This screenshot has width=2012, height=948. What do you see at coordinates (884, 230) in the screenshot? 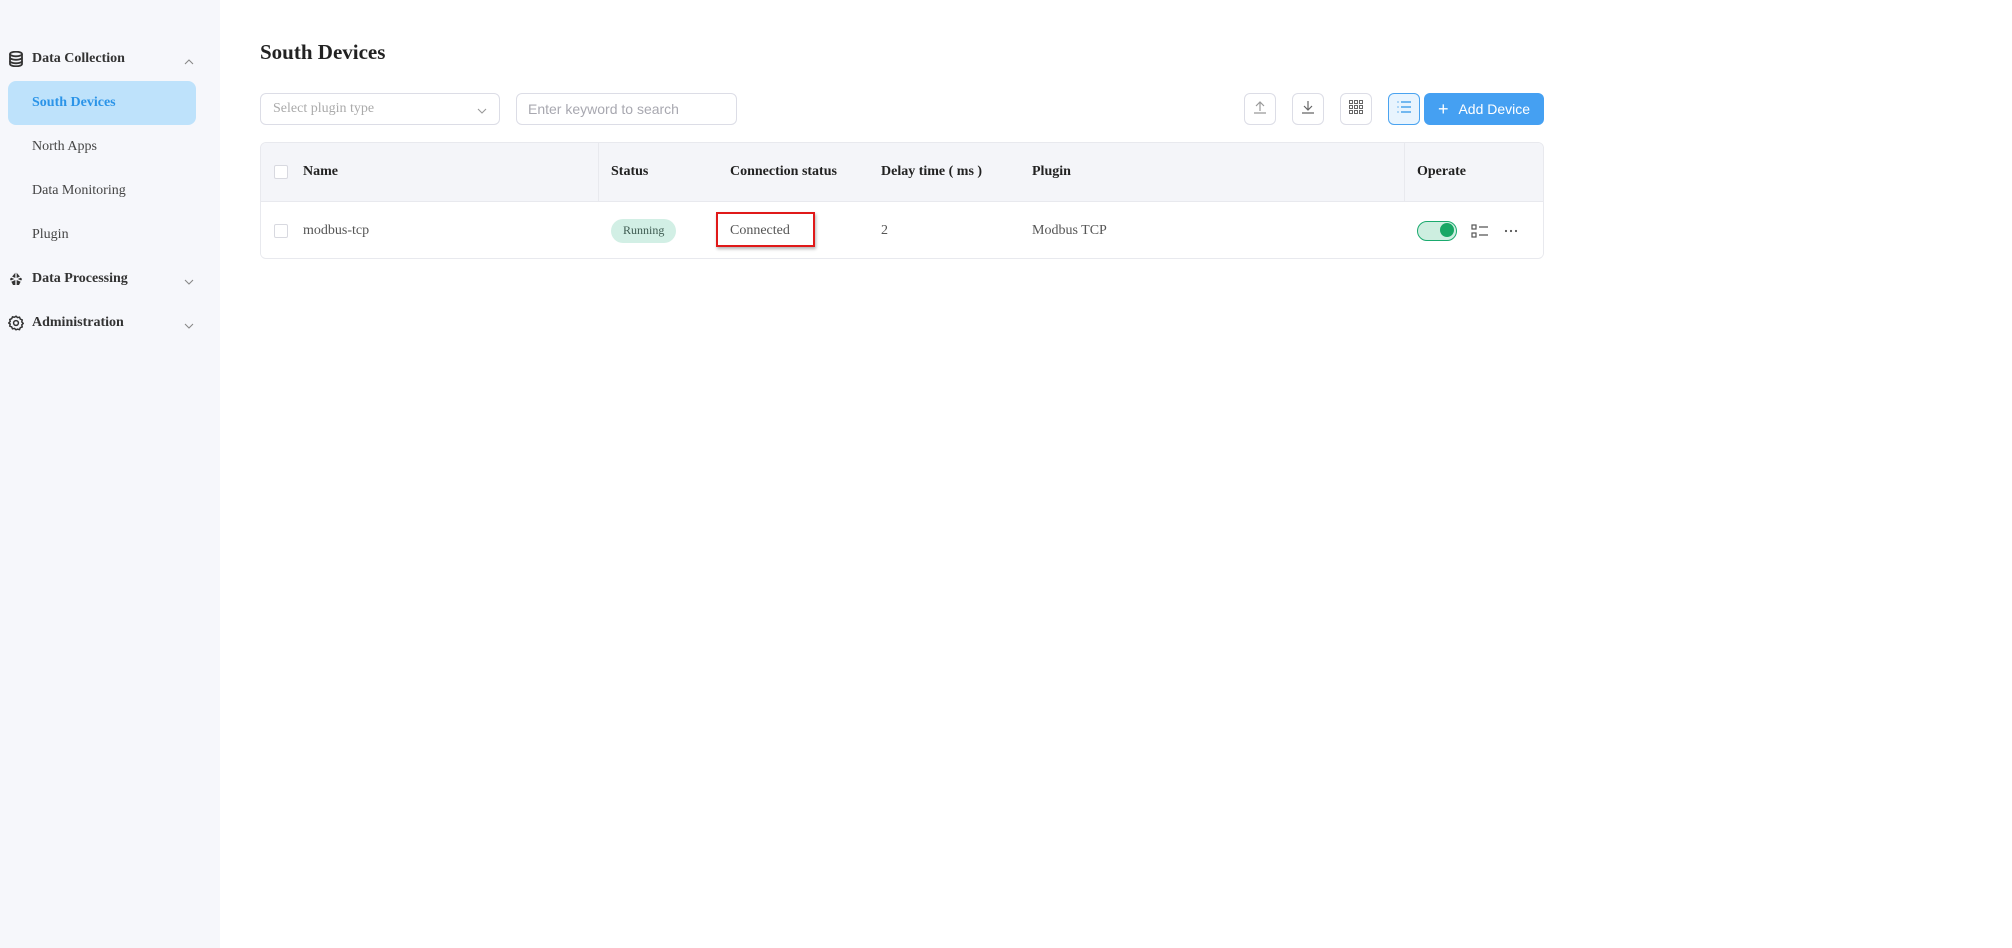
I see `delay-time: 2` at bounding box center [884, 230].